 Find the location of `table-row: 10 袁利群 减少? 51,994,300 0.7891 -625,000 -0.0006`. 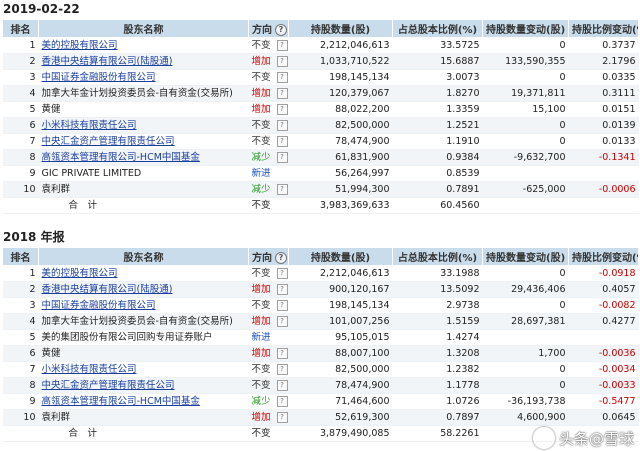

table-row: 10 袁利群 减少? 51,994,300 0.7891 -625,000 -0.0006 is located at coordinates (320, 189).